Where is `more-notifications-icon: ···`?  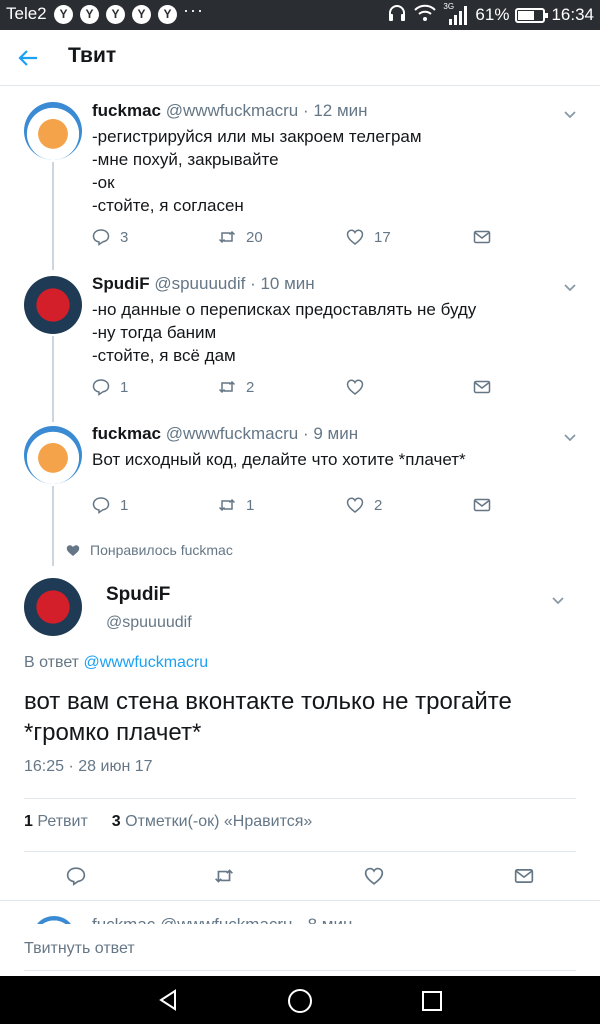 more-notifications-icon: ··· is located at coordinates (193, 10).